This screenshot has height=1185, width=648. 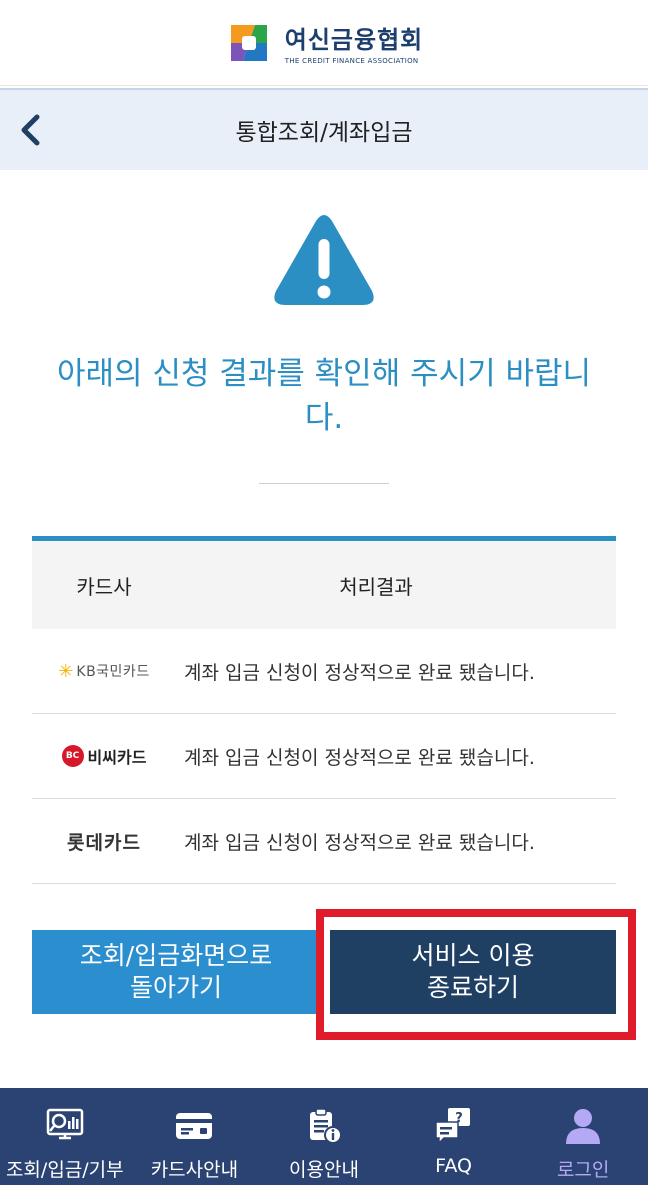 I want to click on bc-circle-icon: BC, so click(x=72, y=756).